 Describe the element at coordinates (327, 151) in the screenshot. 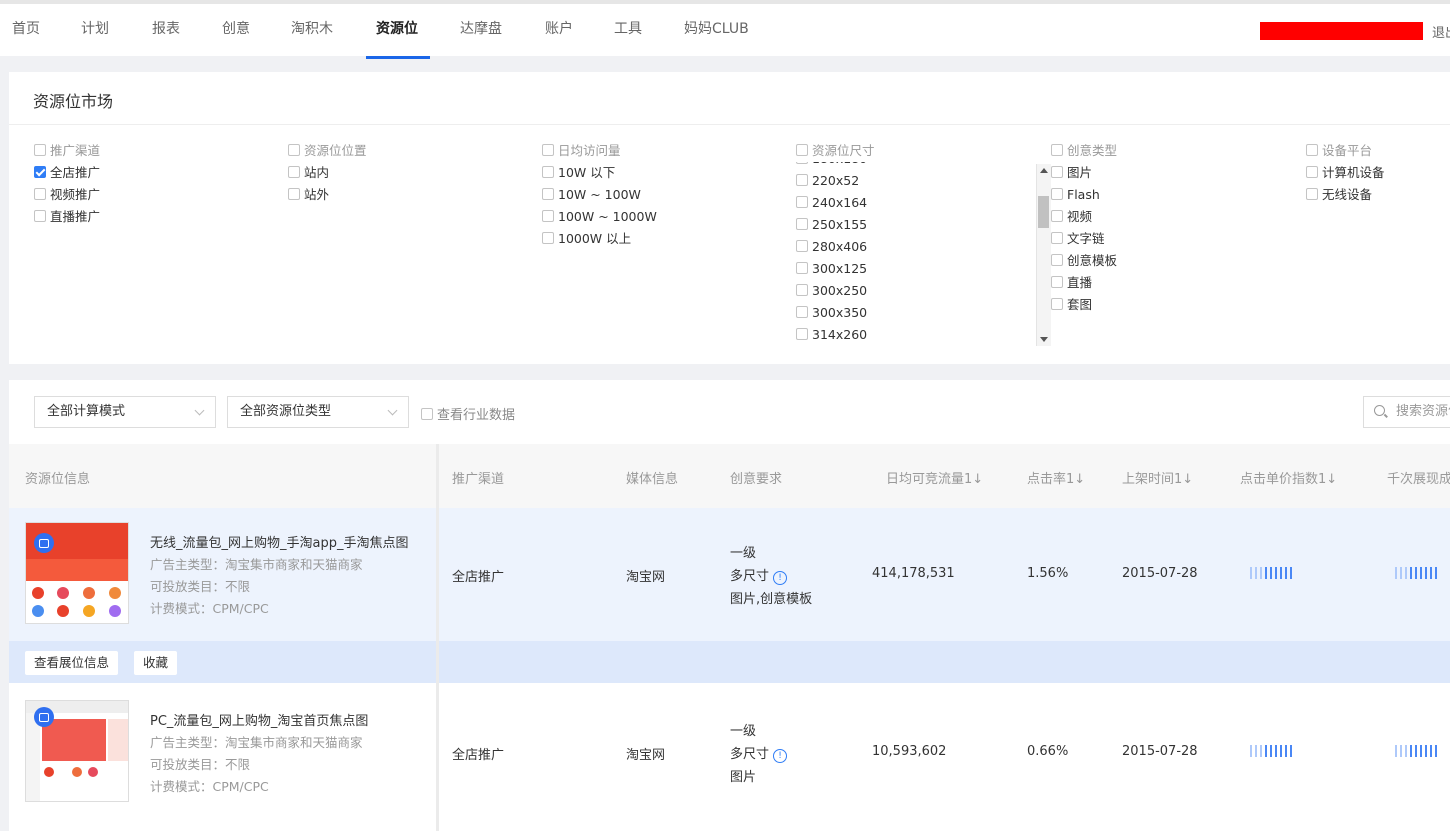

I see `filter-header-position: 资源位位置` at that location.